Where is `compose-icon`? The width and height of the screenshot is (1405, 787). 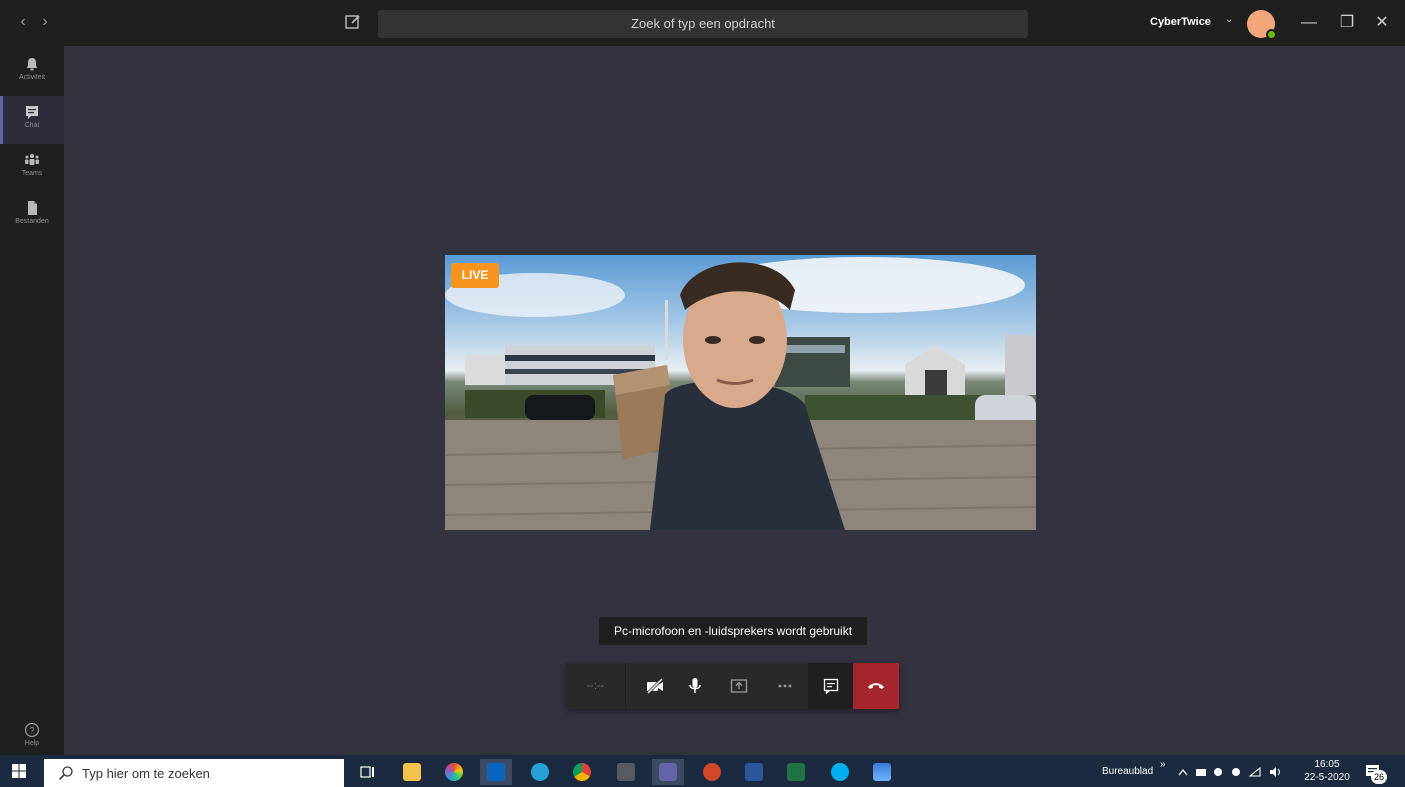
compose-icon is located at coordinates (353, 22).